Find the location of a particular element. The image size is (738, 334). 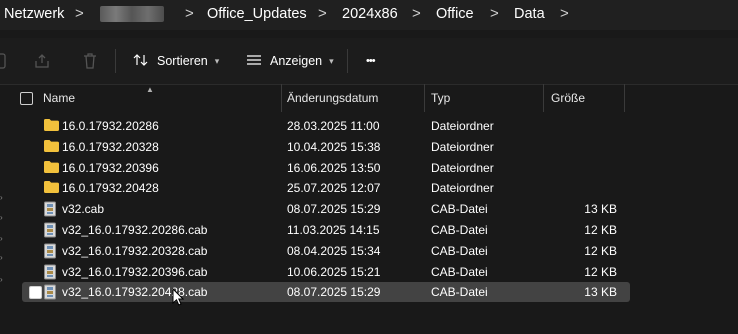

file-date: 11.03.2025 14:15 is located at coordinates (333, 230).